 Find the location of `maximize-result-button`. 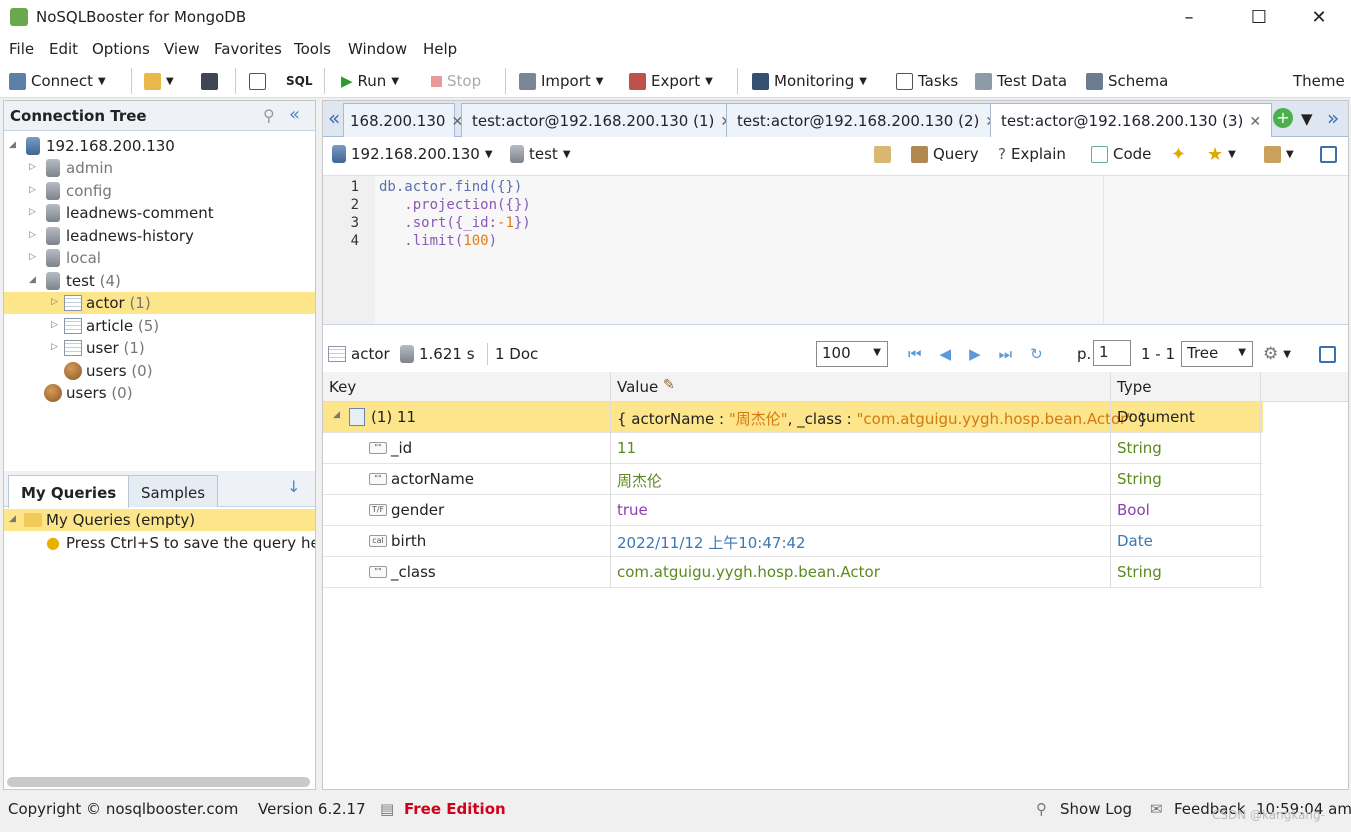

maximize-result-button is located at coordinates (1327, 354).